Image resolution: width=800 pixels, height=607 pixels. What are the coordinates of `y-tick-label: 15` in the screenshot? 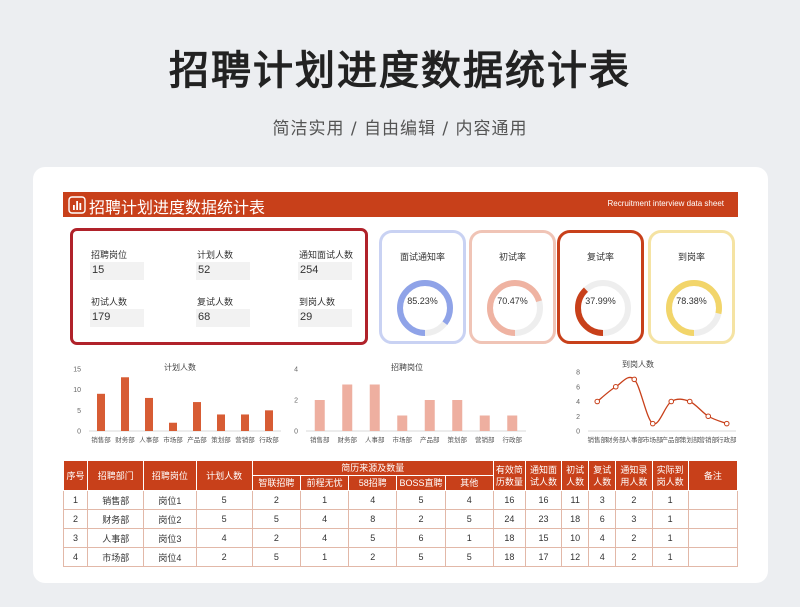 It's located at (77, 370).